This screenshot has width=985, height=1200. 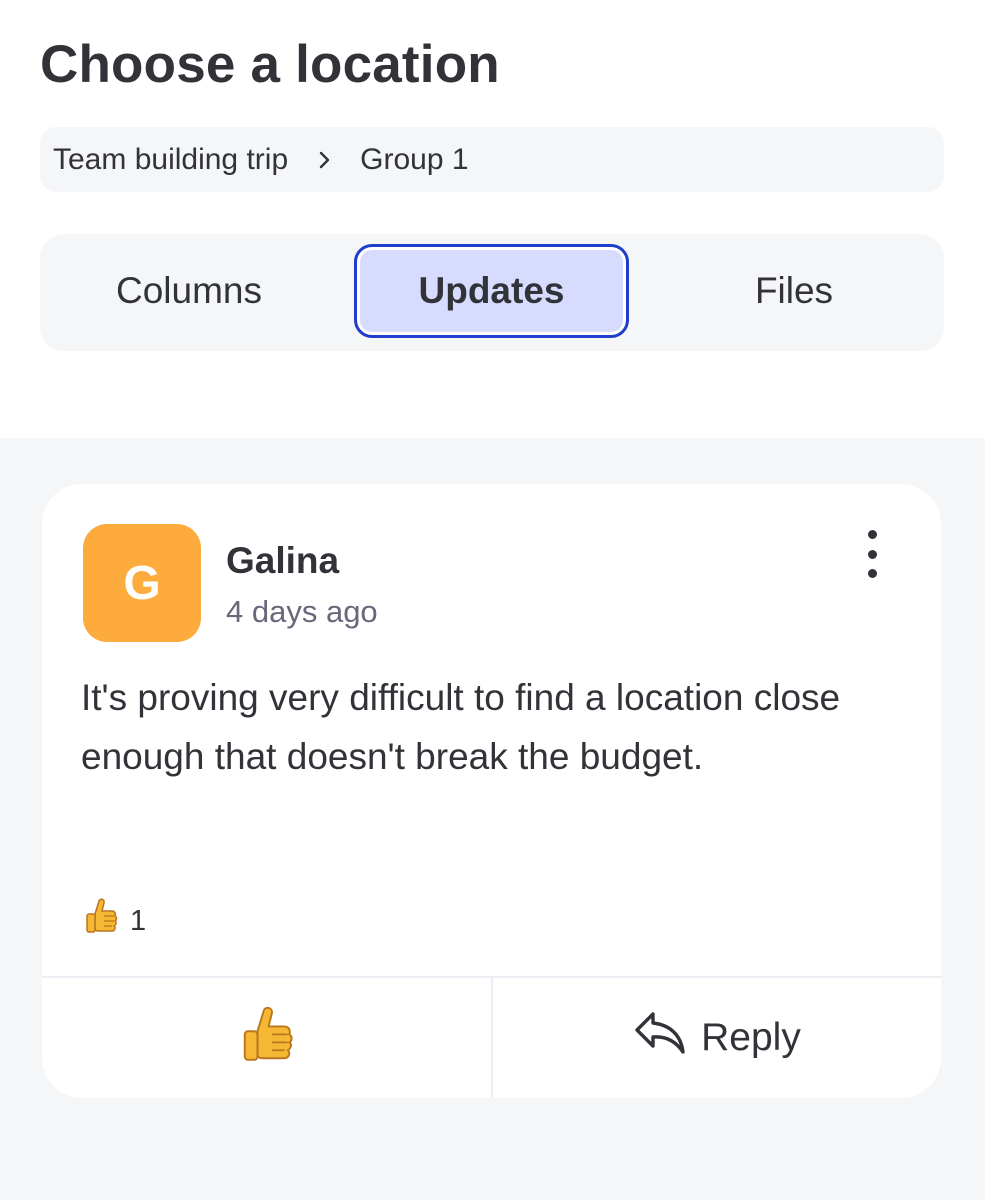 I want to click on tab-updates: Updates, so click(x=491, y=291).